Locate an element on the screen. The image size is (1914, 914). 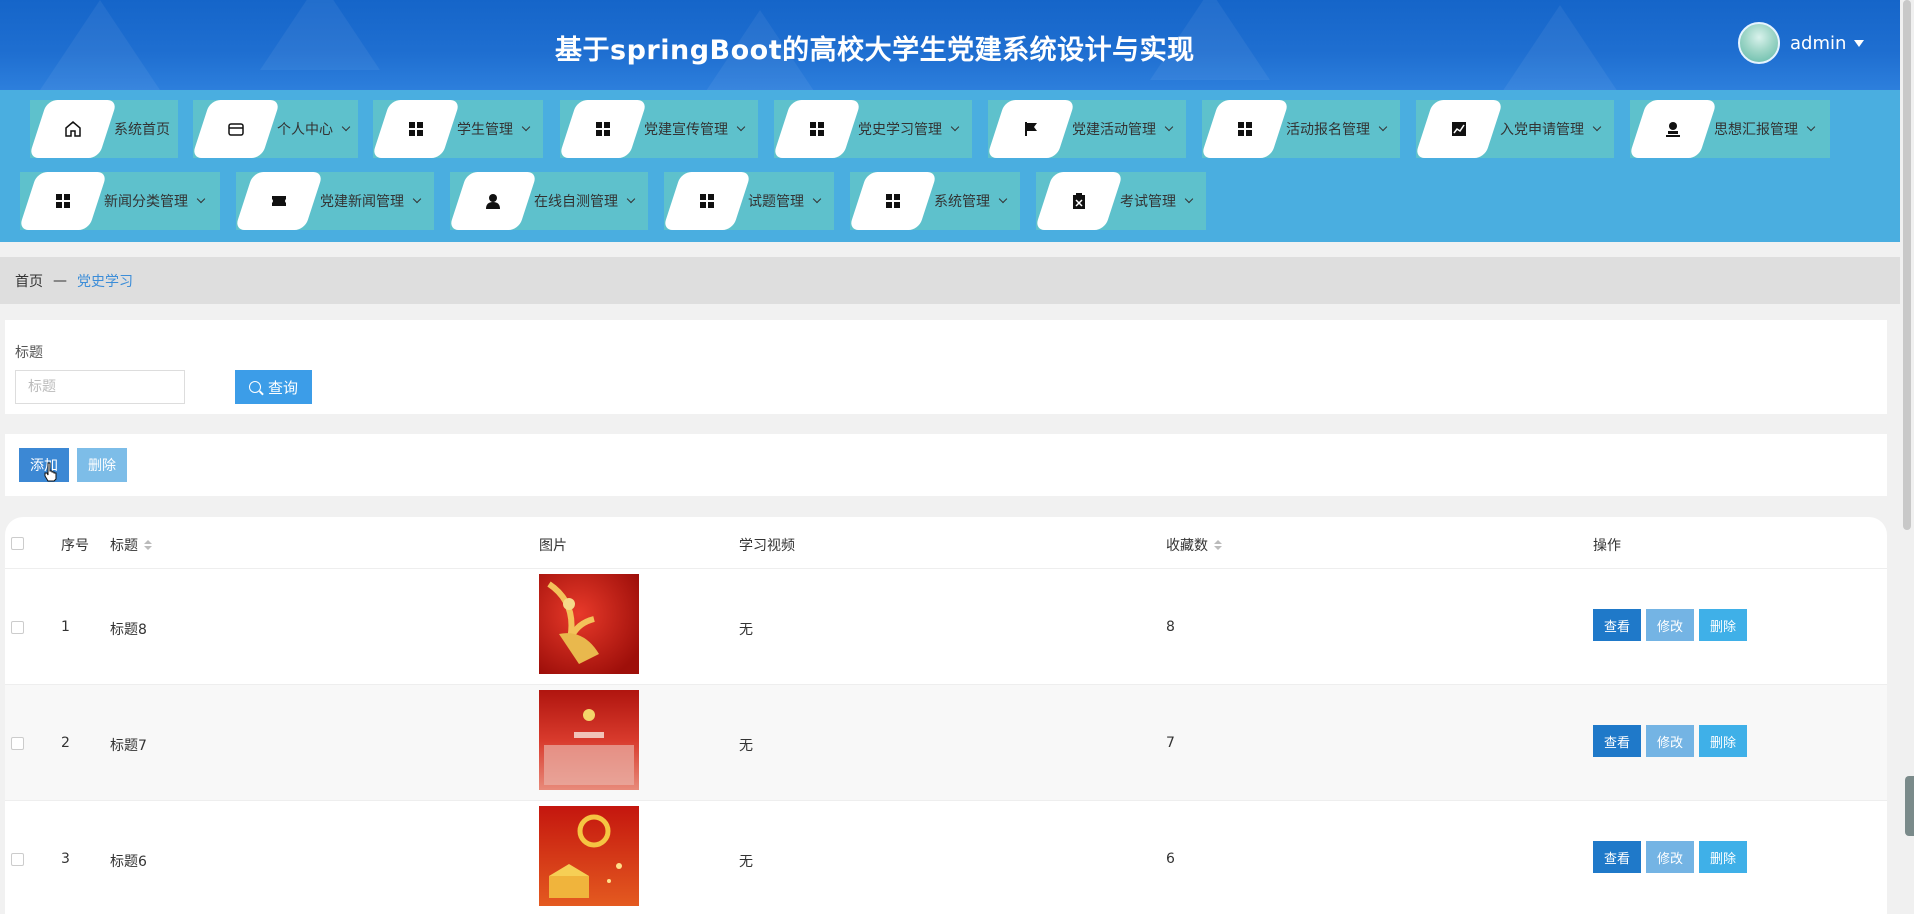
nav-label: 党建宣传管理 is located at coordinates (686, 130).